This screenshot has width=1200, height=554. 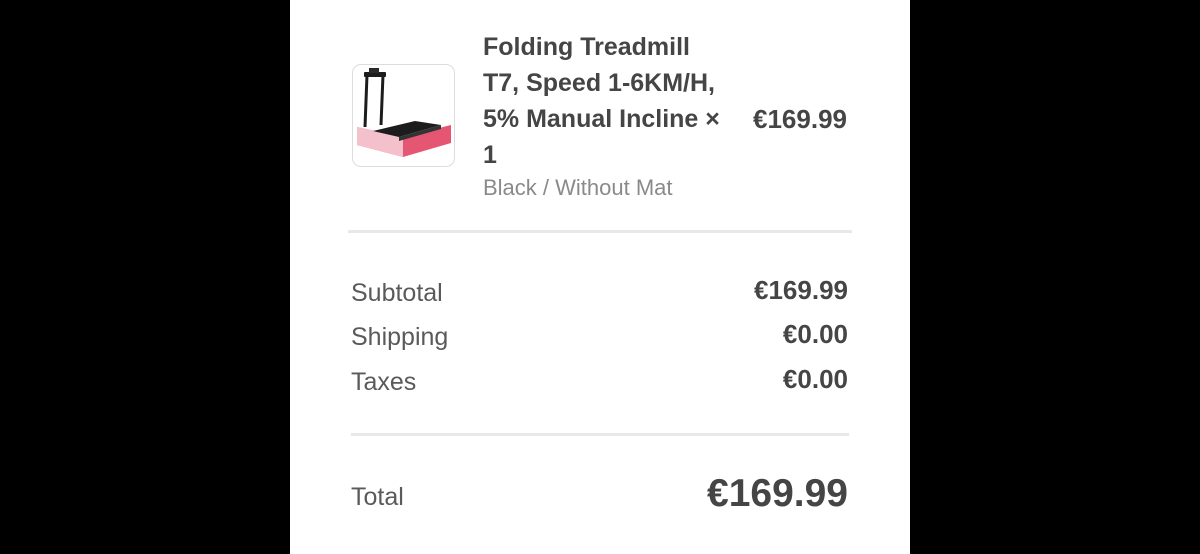 I want to click on taxes-label: Taxes, so click(x=384, y=382).